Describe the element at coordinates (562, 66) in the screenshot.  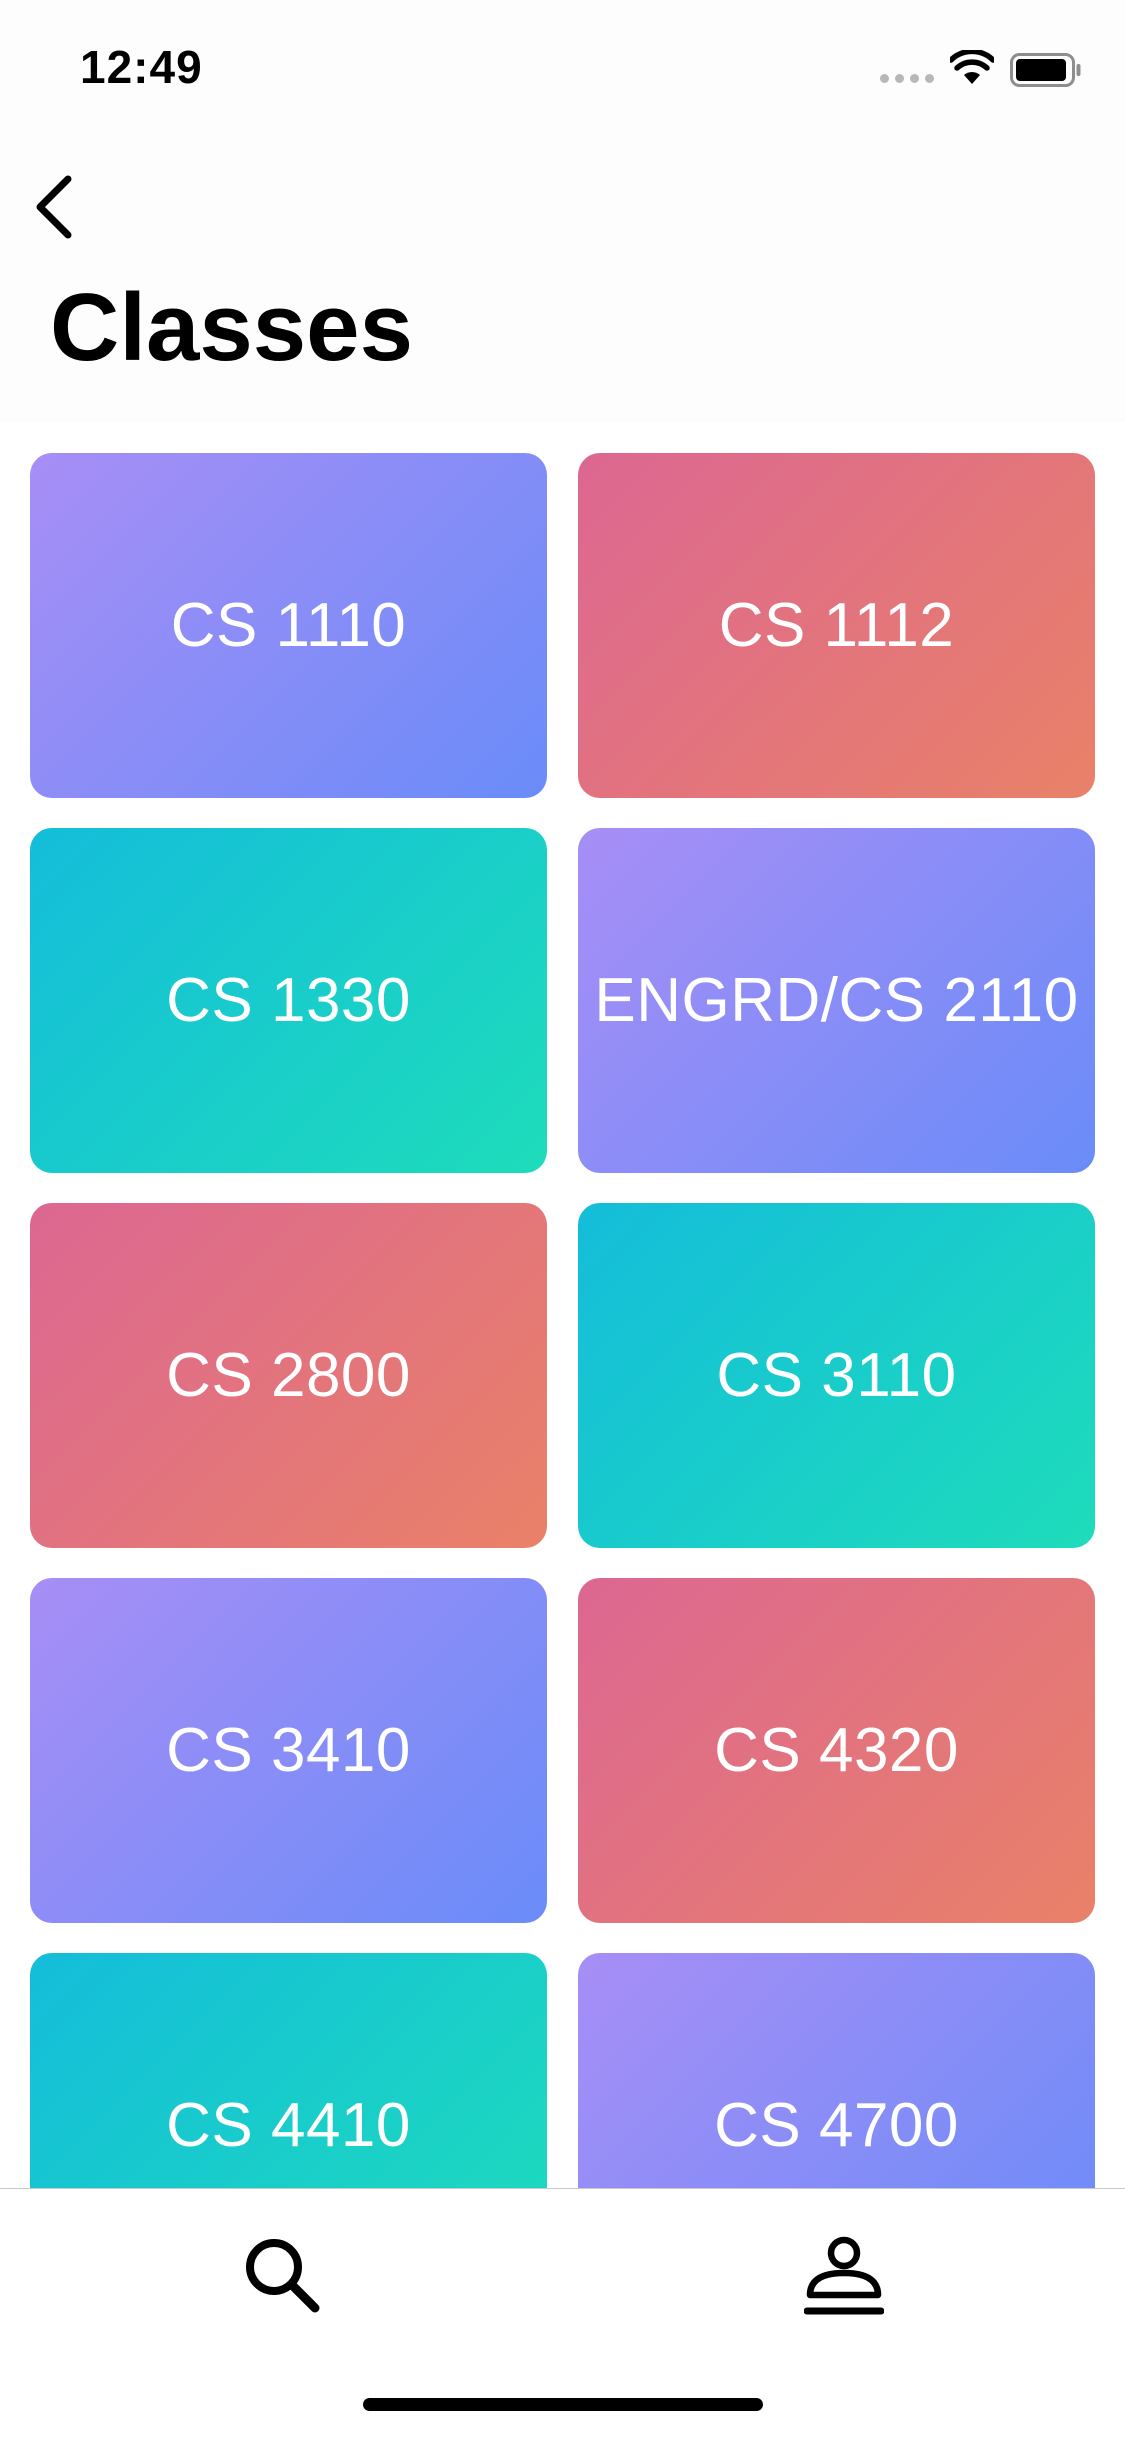
I see `status-bar: 12:49` at that location.